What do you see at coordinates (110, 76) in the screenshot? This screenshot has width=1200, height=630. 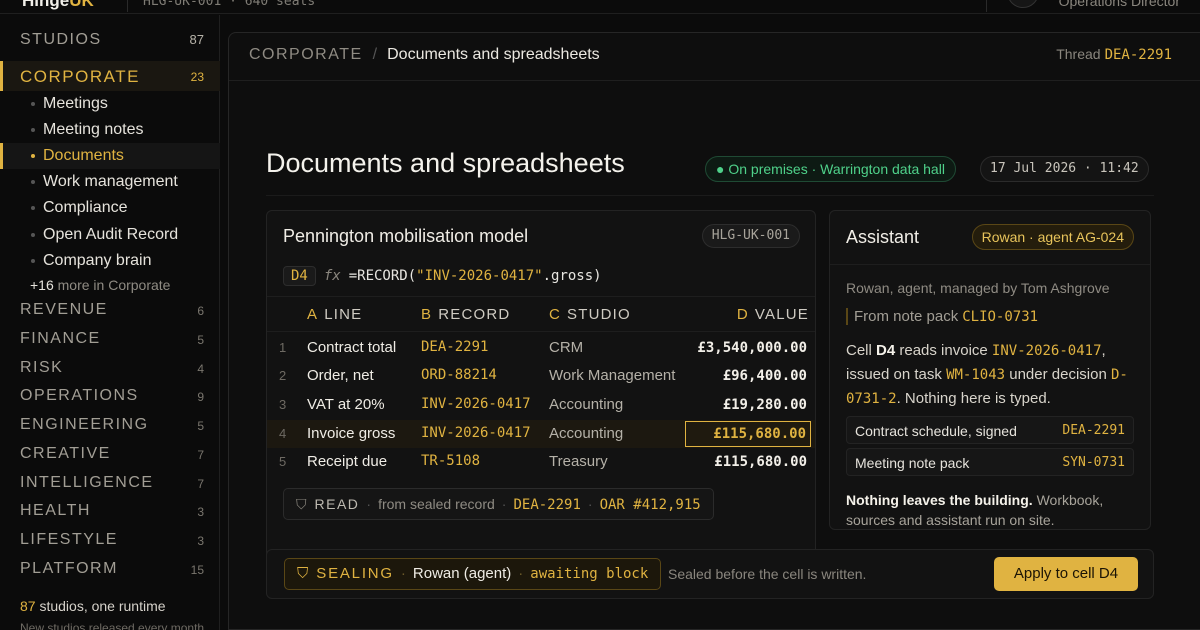 I see `sidebar-category-corporate: CORPORATE 23` at bounding box center [110, 76].